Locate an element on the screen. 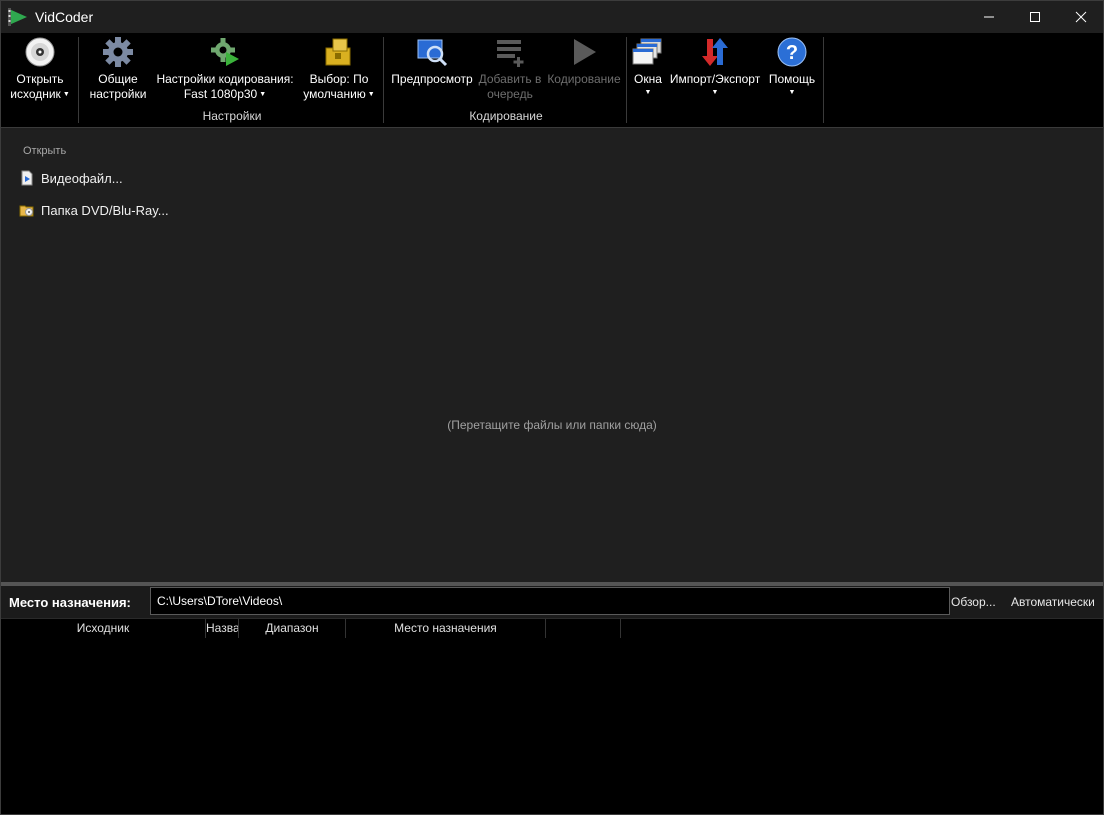 The height and width of the screenshot is (815, 1104). encoding-group-label: Кодирование is located at coordinates (506, 116).